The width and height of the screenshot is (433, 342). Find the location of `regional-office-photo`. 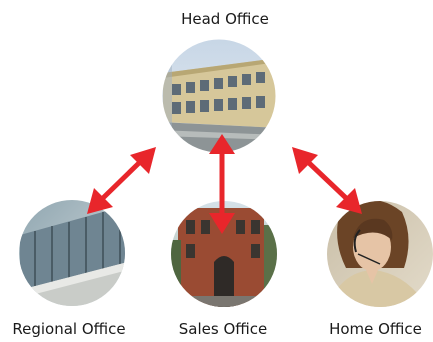

regional-office-photo is located at coordinates (72, 253).